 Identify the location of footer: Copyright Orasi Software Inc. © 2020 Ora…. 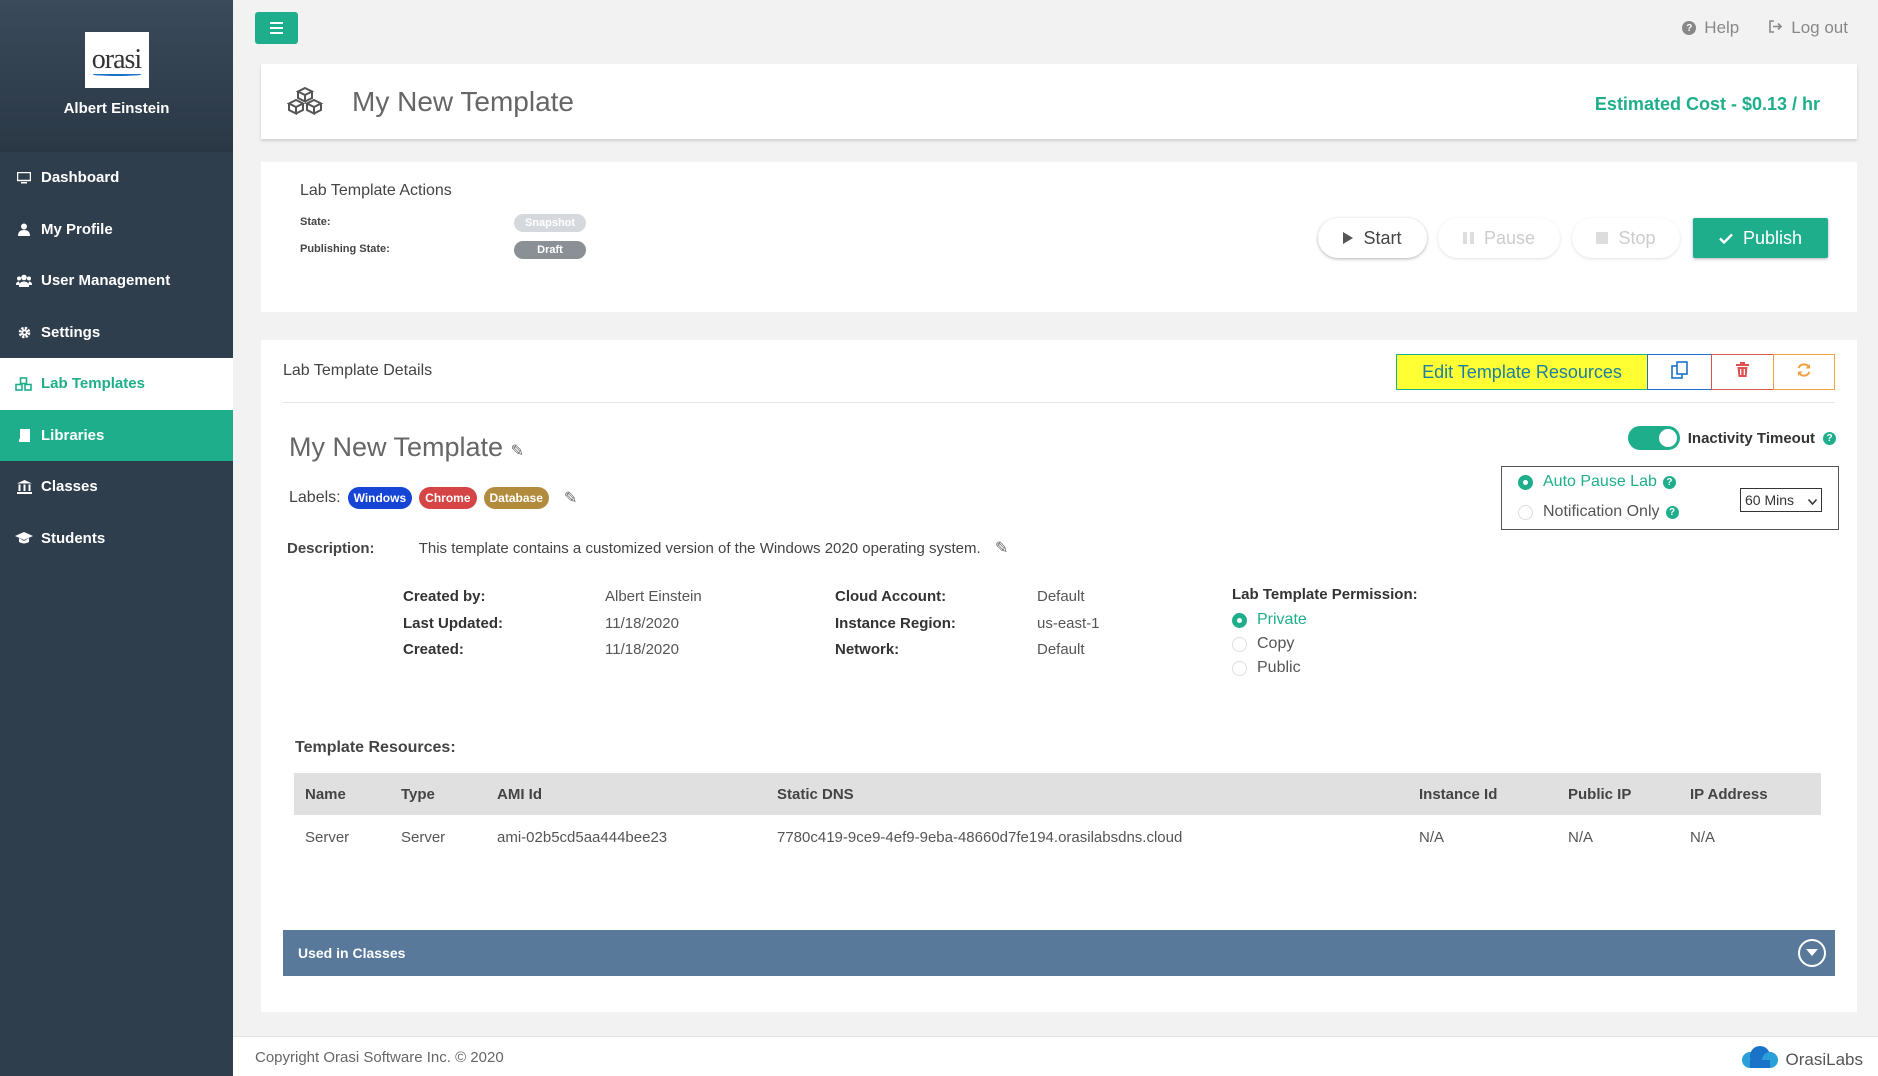
(1055, 1056).